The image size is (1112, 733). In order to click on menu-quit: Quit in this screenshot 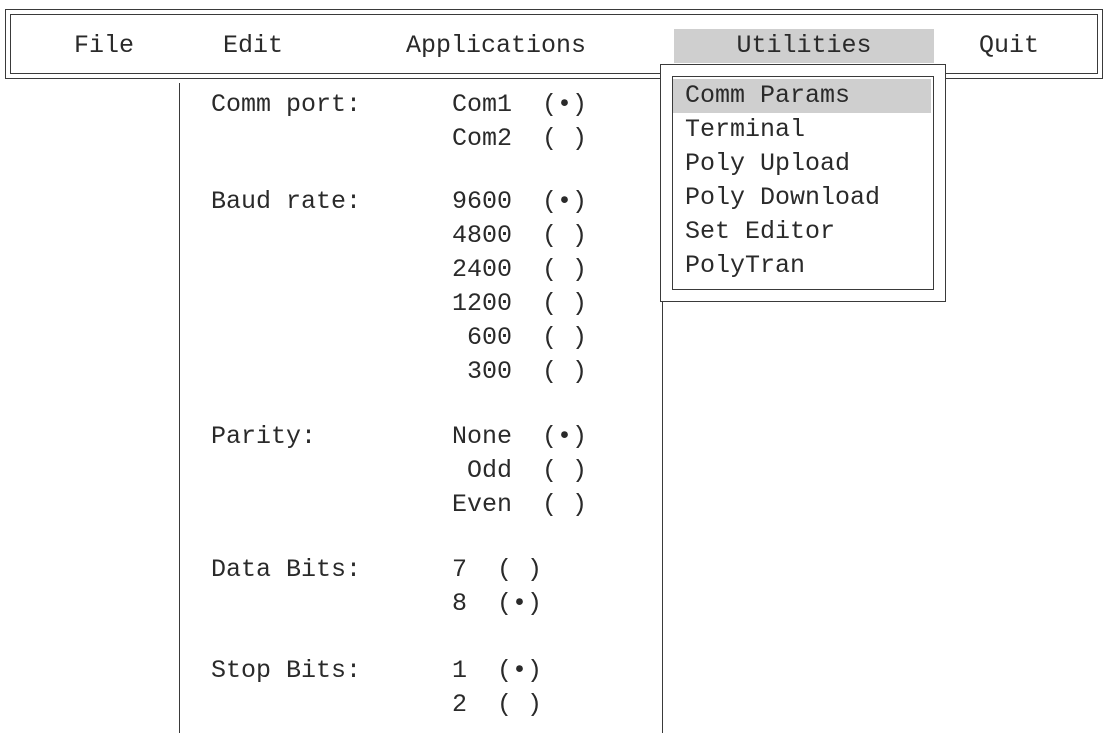, I will do `click(1009, 46)`.